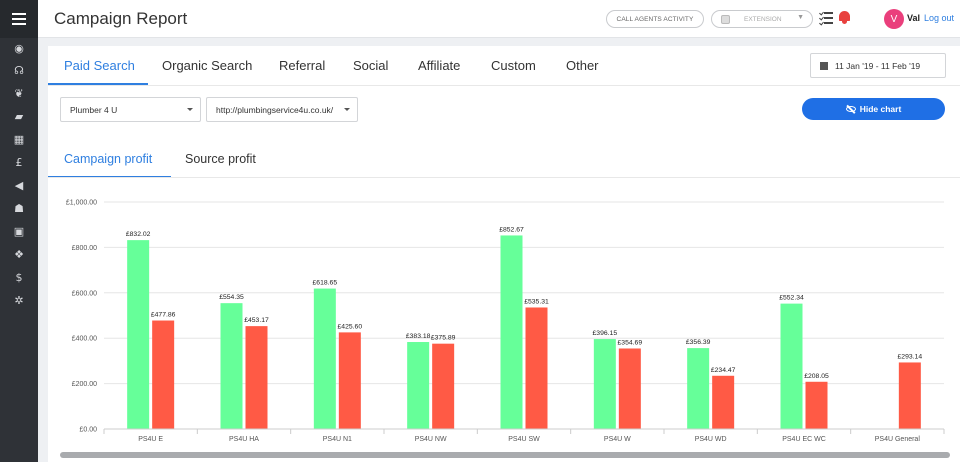 The image size is (960, 462). Describe the element at coordinates (19, 139) in the screenshot. I see `table-icon: ▦` at that location.